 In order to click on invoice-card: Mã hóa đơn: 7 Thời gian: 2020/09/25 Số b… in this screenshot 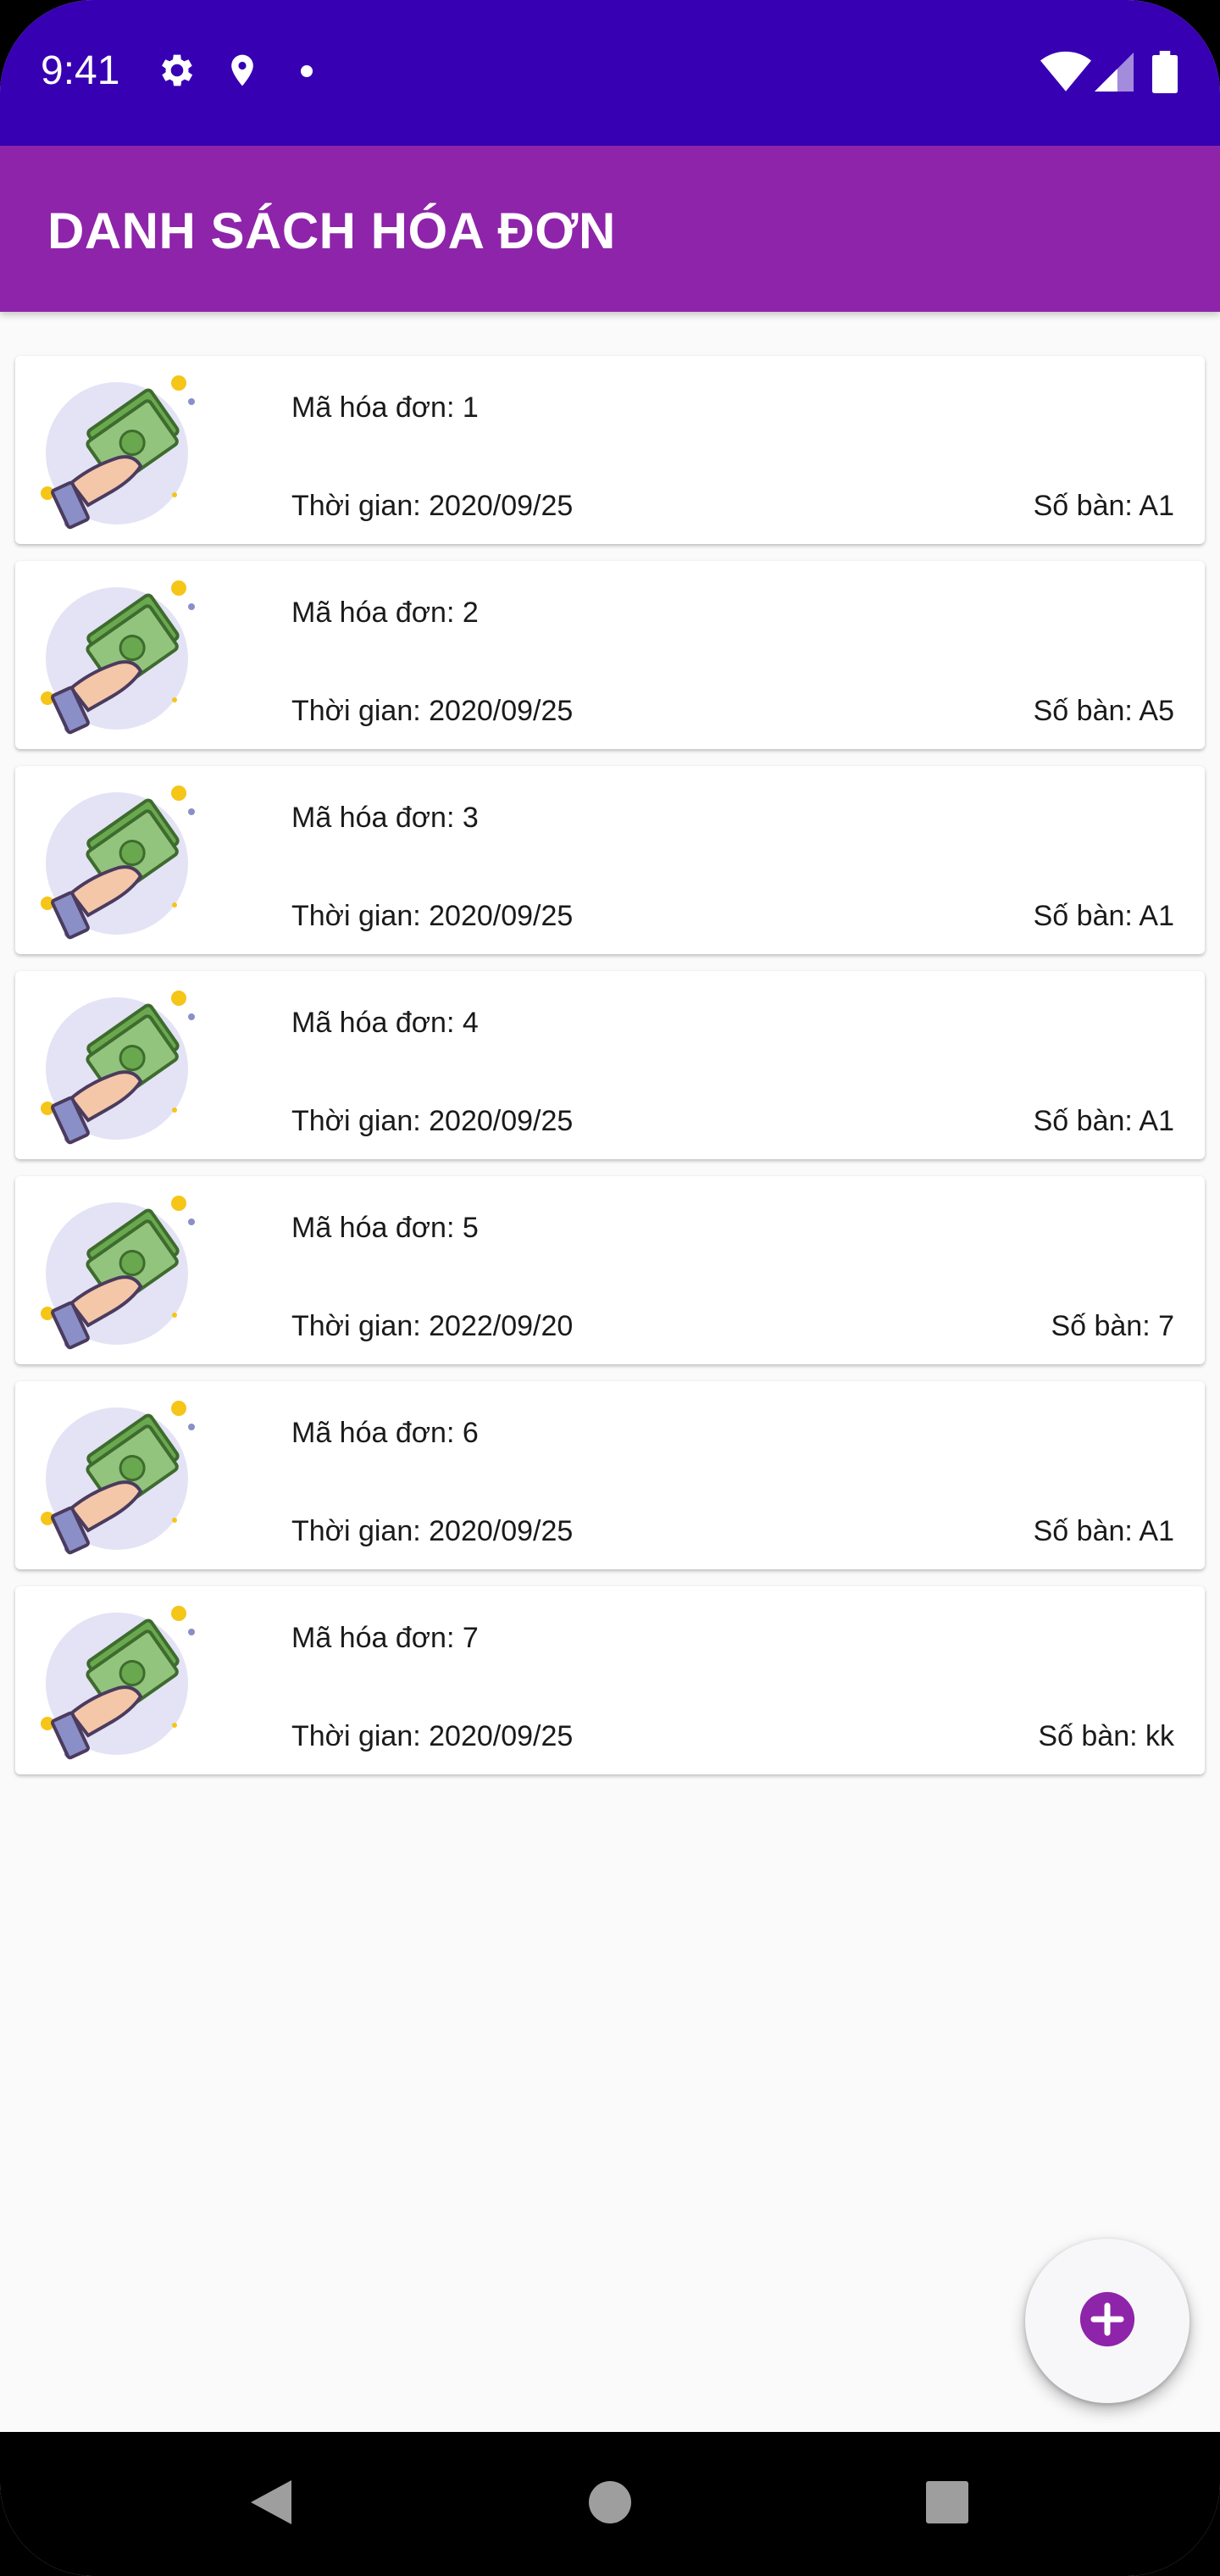, I will do `click(610, 1680)`.